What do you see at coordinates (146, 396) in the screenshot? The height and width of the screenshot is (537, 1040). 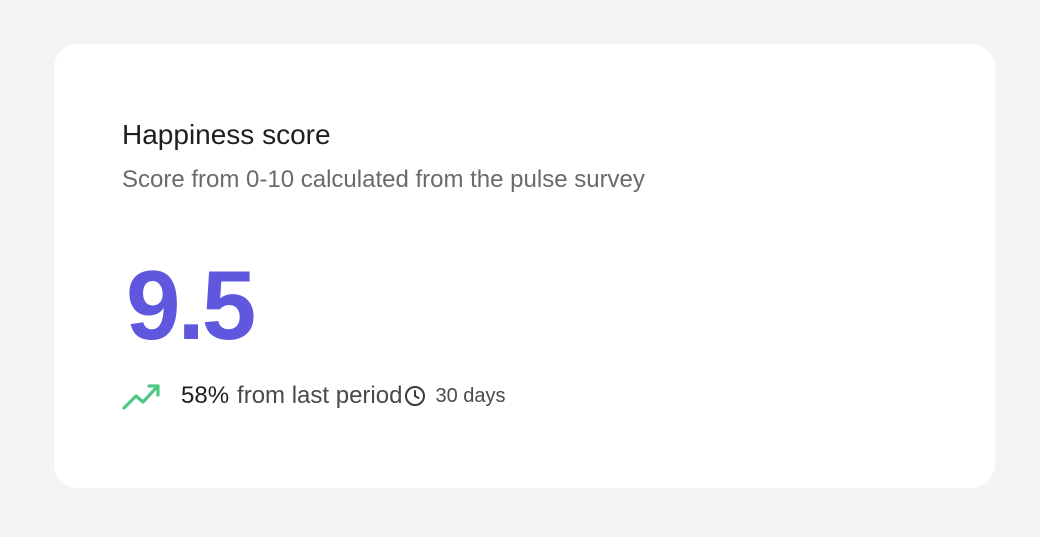 I see `trending-up-icon` at bounding box center [146, 396].